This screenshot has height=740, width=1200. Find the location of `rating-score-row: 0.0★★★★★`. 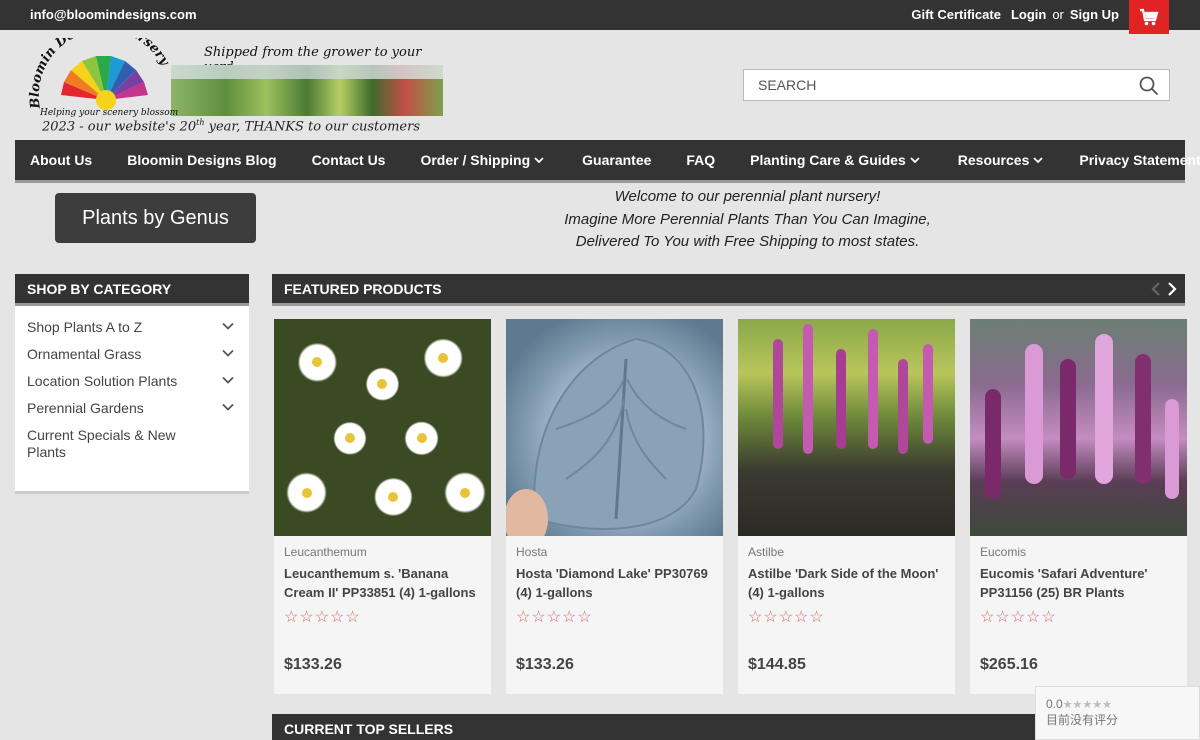

rating-score-row: 0.0★★★★★ is located at coordinates (1117, 704).